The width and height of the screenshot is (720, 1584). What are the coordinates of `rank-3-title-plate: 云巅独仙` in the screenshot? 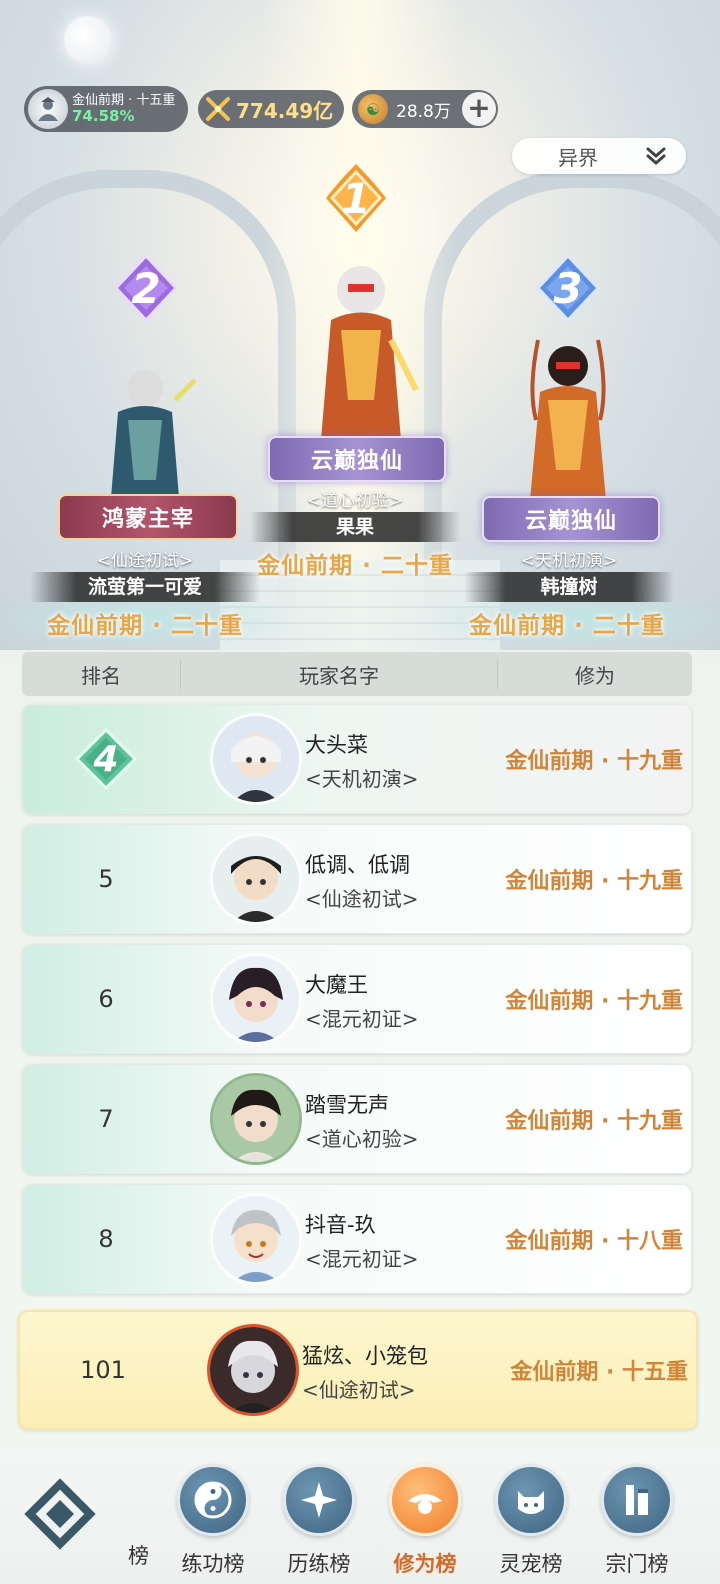 It's located at (571, 519).